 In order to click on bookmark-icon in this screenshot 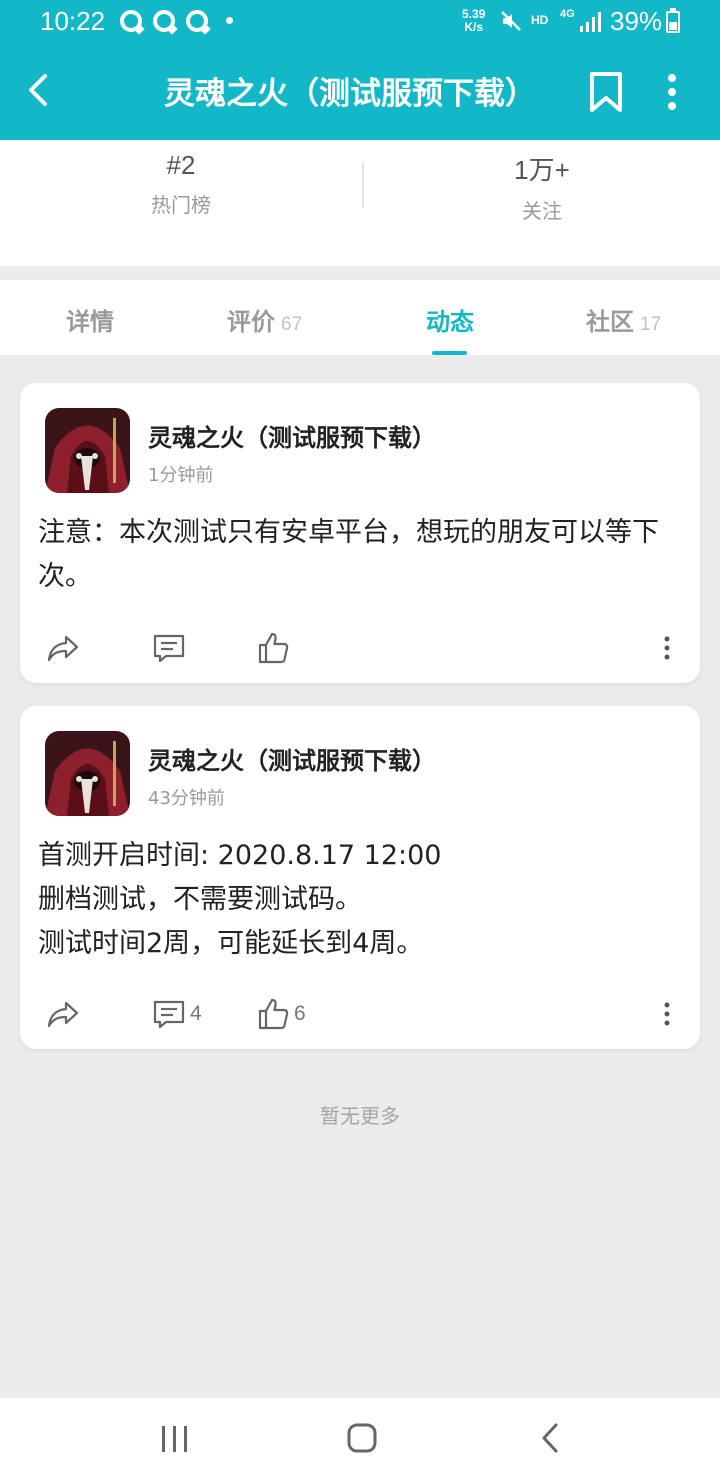, I will do `click(606, 92)`.